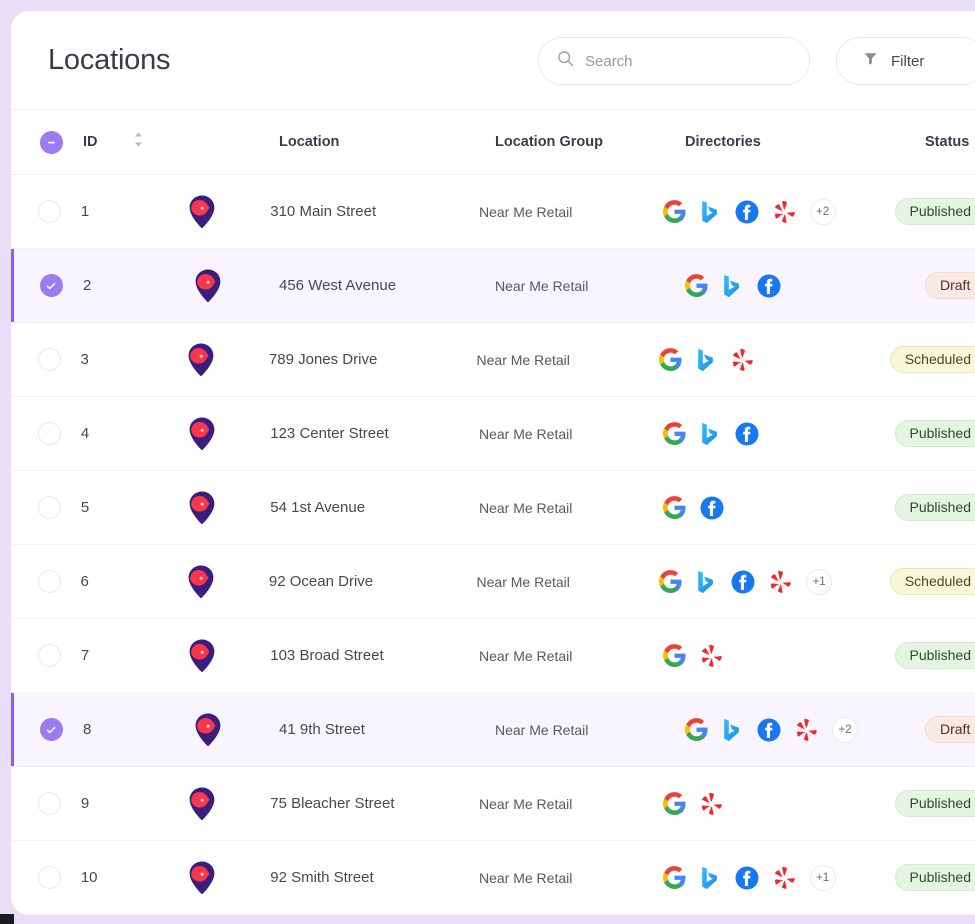 This screenshot has width=975, height=924. What do you see at coordinates (493, 656) in the screenshot?
I see `table-row: 7 103 Broad Street Near Me Retail Published` at bounding box center [493, 656].